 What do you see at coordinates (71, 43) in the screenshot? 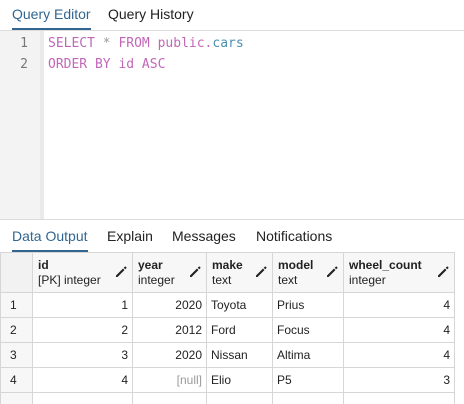
I see `sql-keyword: SELECT` at bounding box center [71, 43].